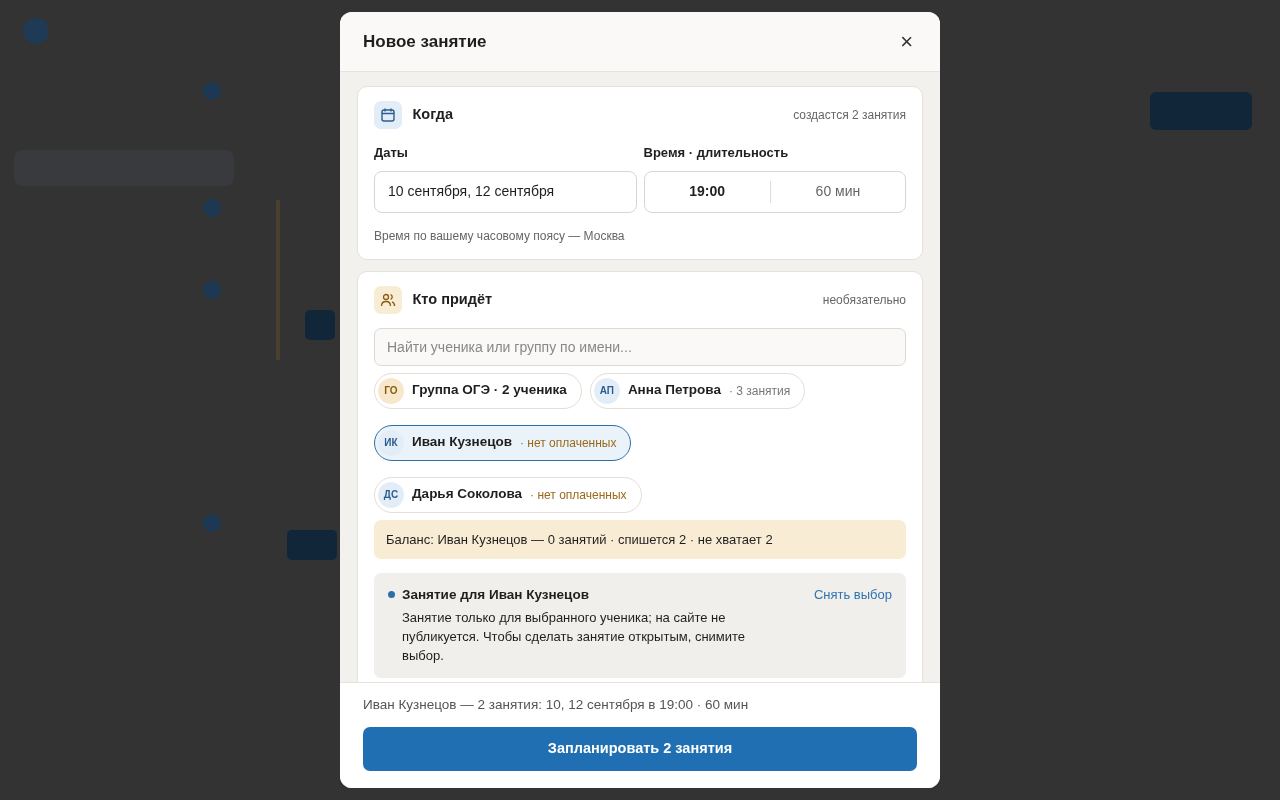  I want to click on time-input: 19:00, so click(707, 191).